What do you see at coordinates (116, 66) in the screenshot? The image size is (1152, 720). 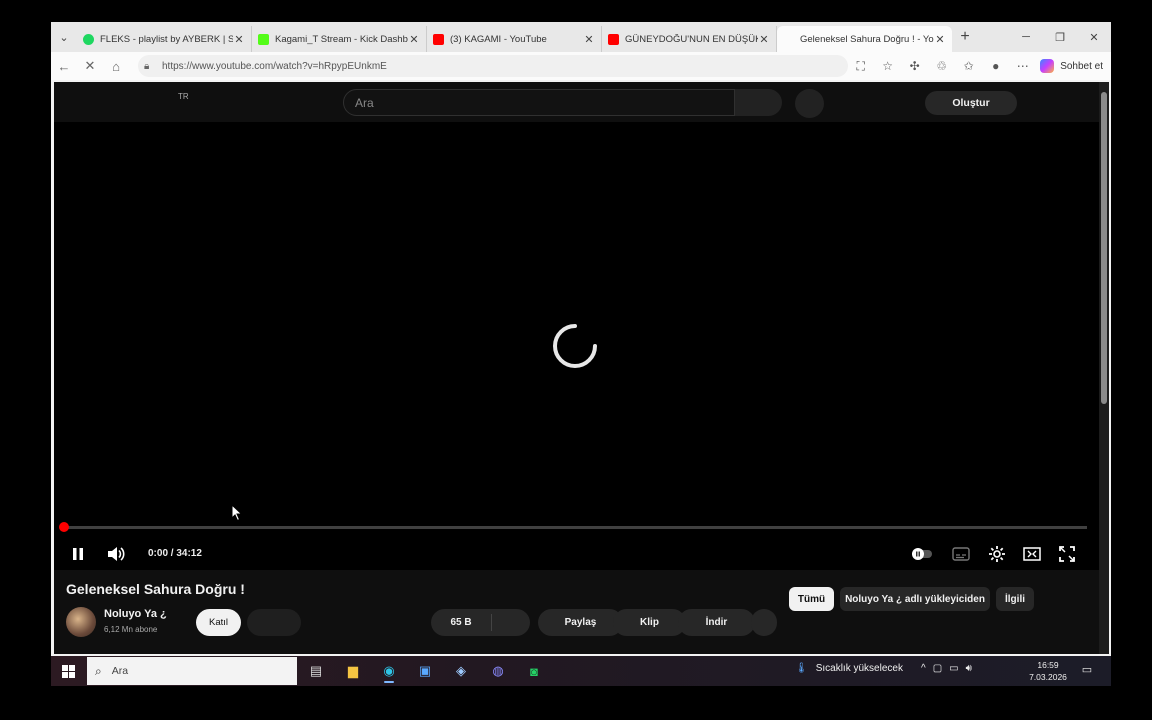 I see `home-icon: ⌂` at bounding box center [116, 66].